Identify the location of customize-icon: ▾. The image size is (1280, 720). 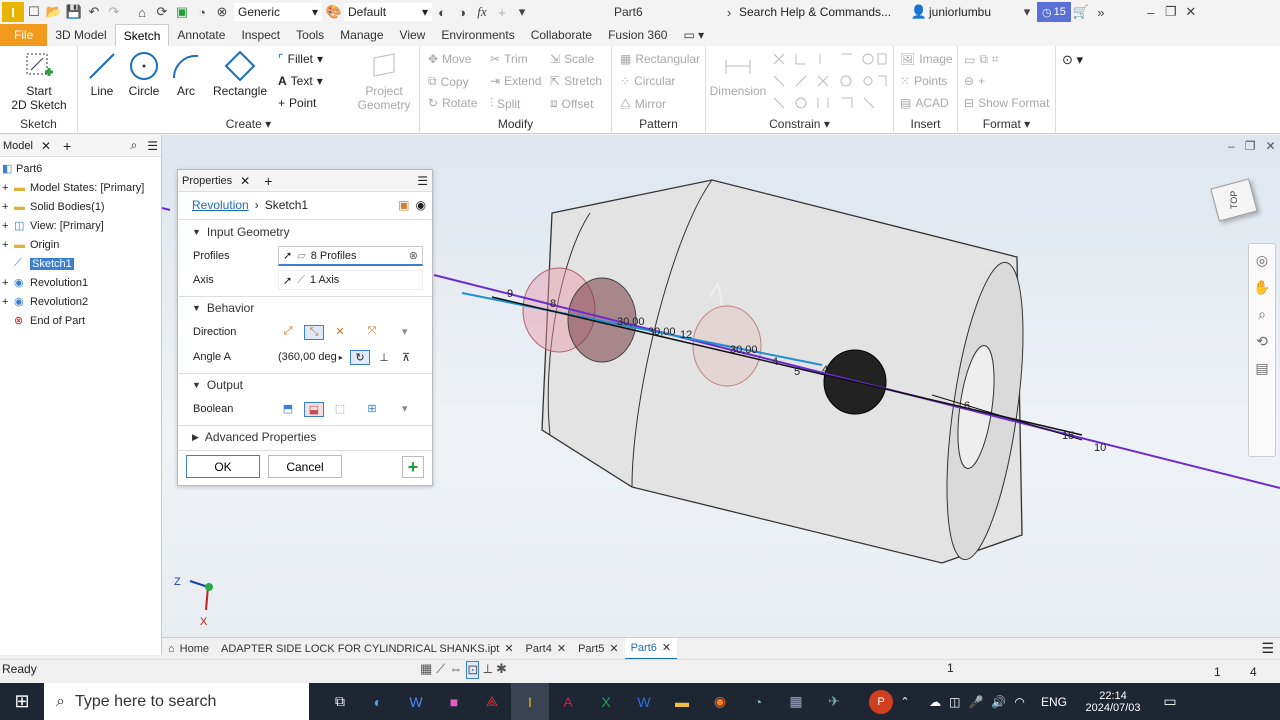
(522, 12).